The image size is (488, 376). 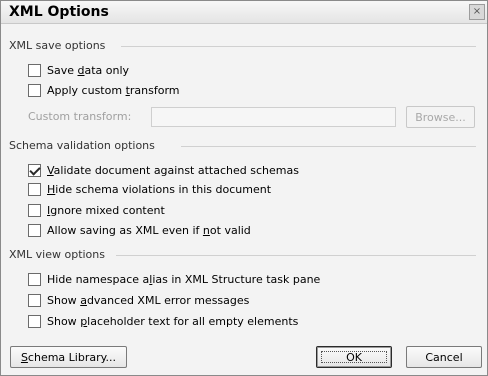 What do you see at coordinates (88, 70) in the screenshot?
I see `checkbox-label: Save data only` at bounding box center [88, 70].